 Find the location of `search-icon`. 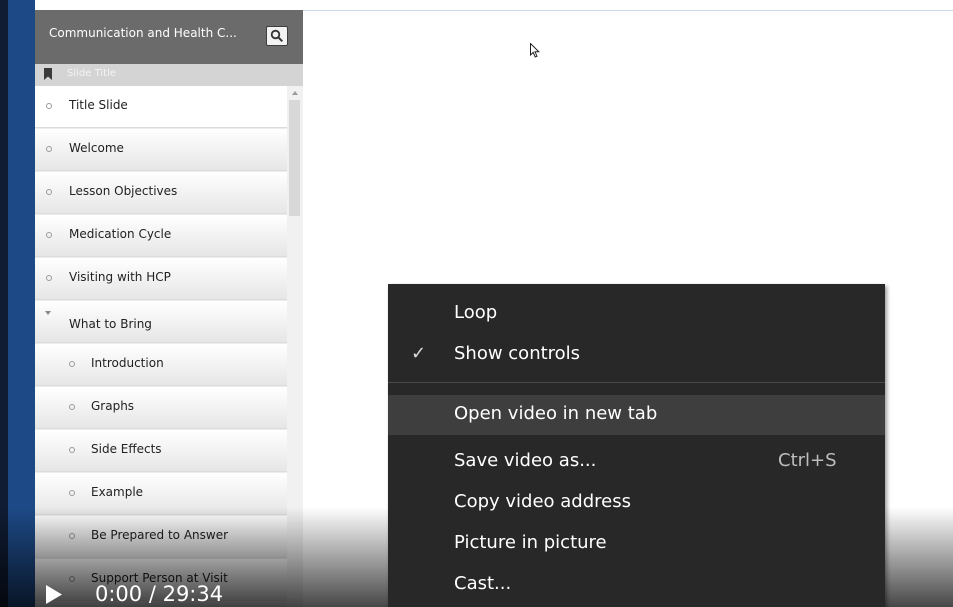

search-icon is located at coordinates (277, 36).